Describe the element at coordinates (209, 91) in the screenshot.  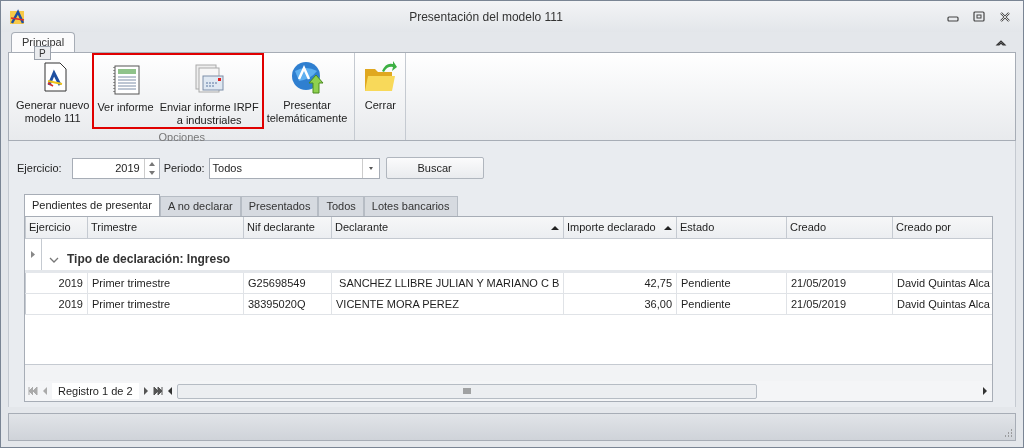
I see `ribbon-button: Enviar informe IRPF a industriales` at that location.